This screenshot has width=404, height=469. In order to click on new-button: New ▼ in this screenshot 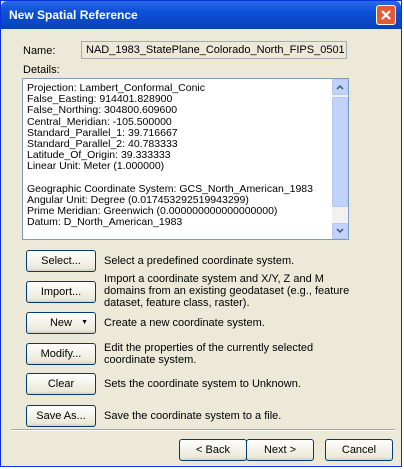, I will do `click(61, 323)`.